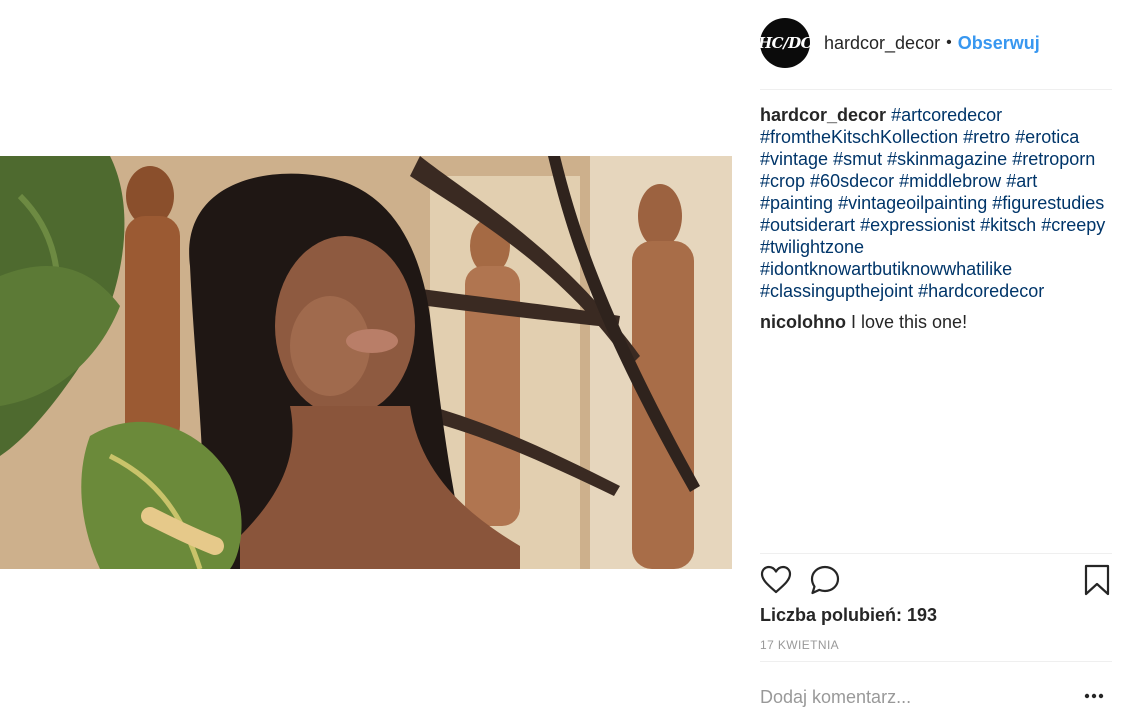 The height and width of the screenshot is (727, 1140). I want to click on hashtag-link: #outsiderart, so click(807, 225).